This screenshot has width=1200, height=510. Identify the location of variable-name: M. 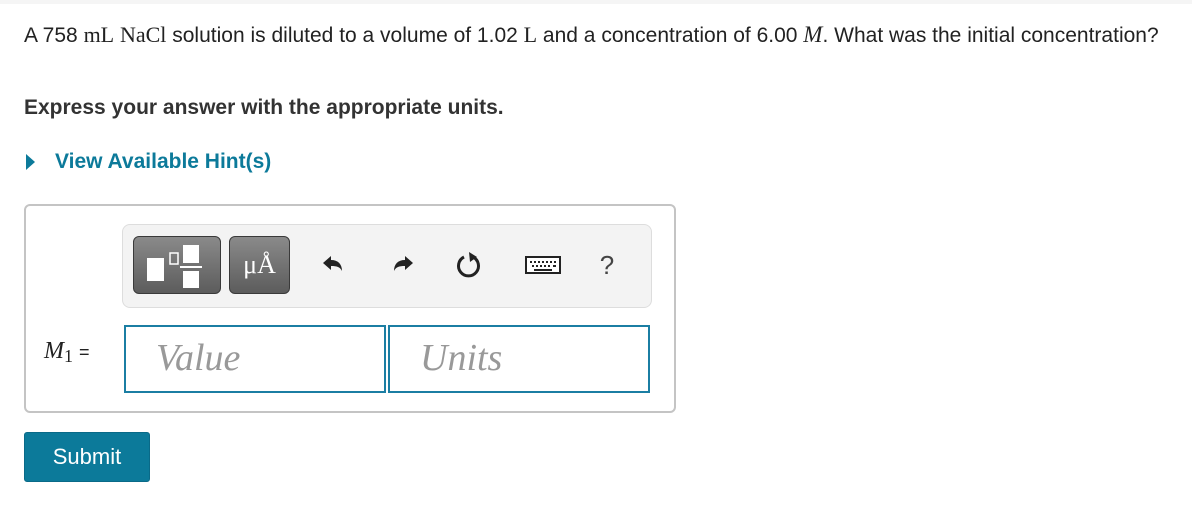
(54, 351).